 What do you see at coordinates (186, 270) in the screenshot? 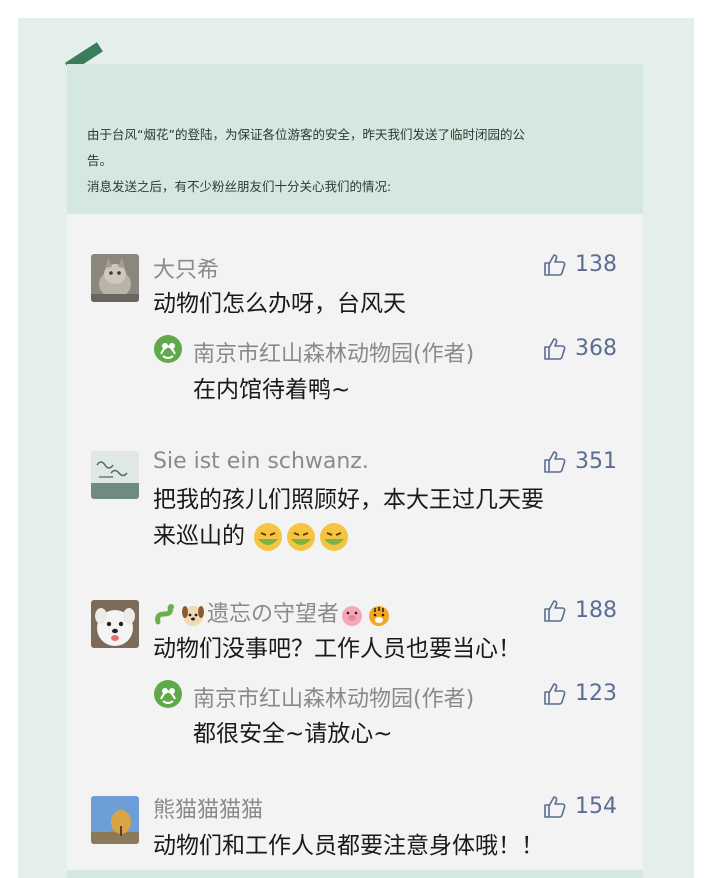
I see `comment-author: 大只希` at bounding box center [186, 270].